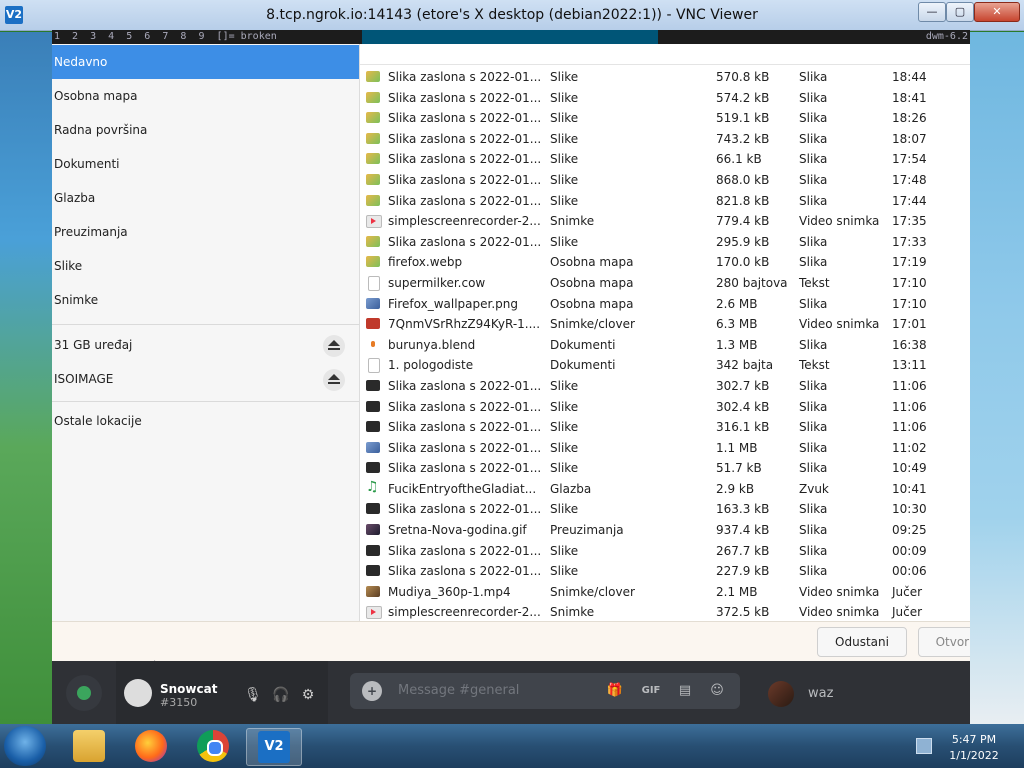 The height and width of the screenshot is (768, 1024). I want to click on add-attachment-icon: +, so click(372, 691).